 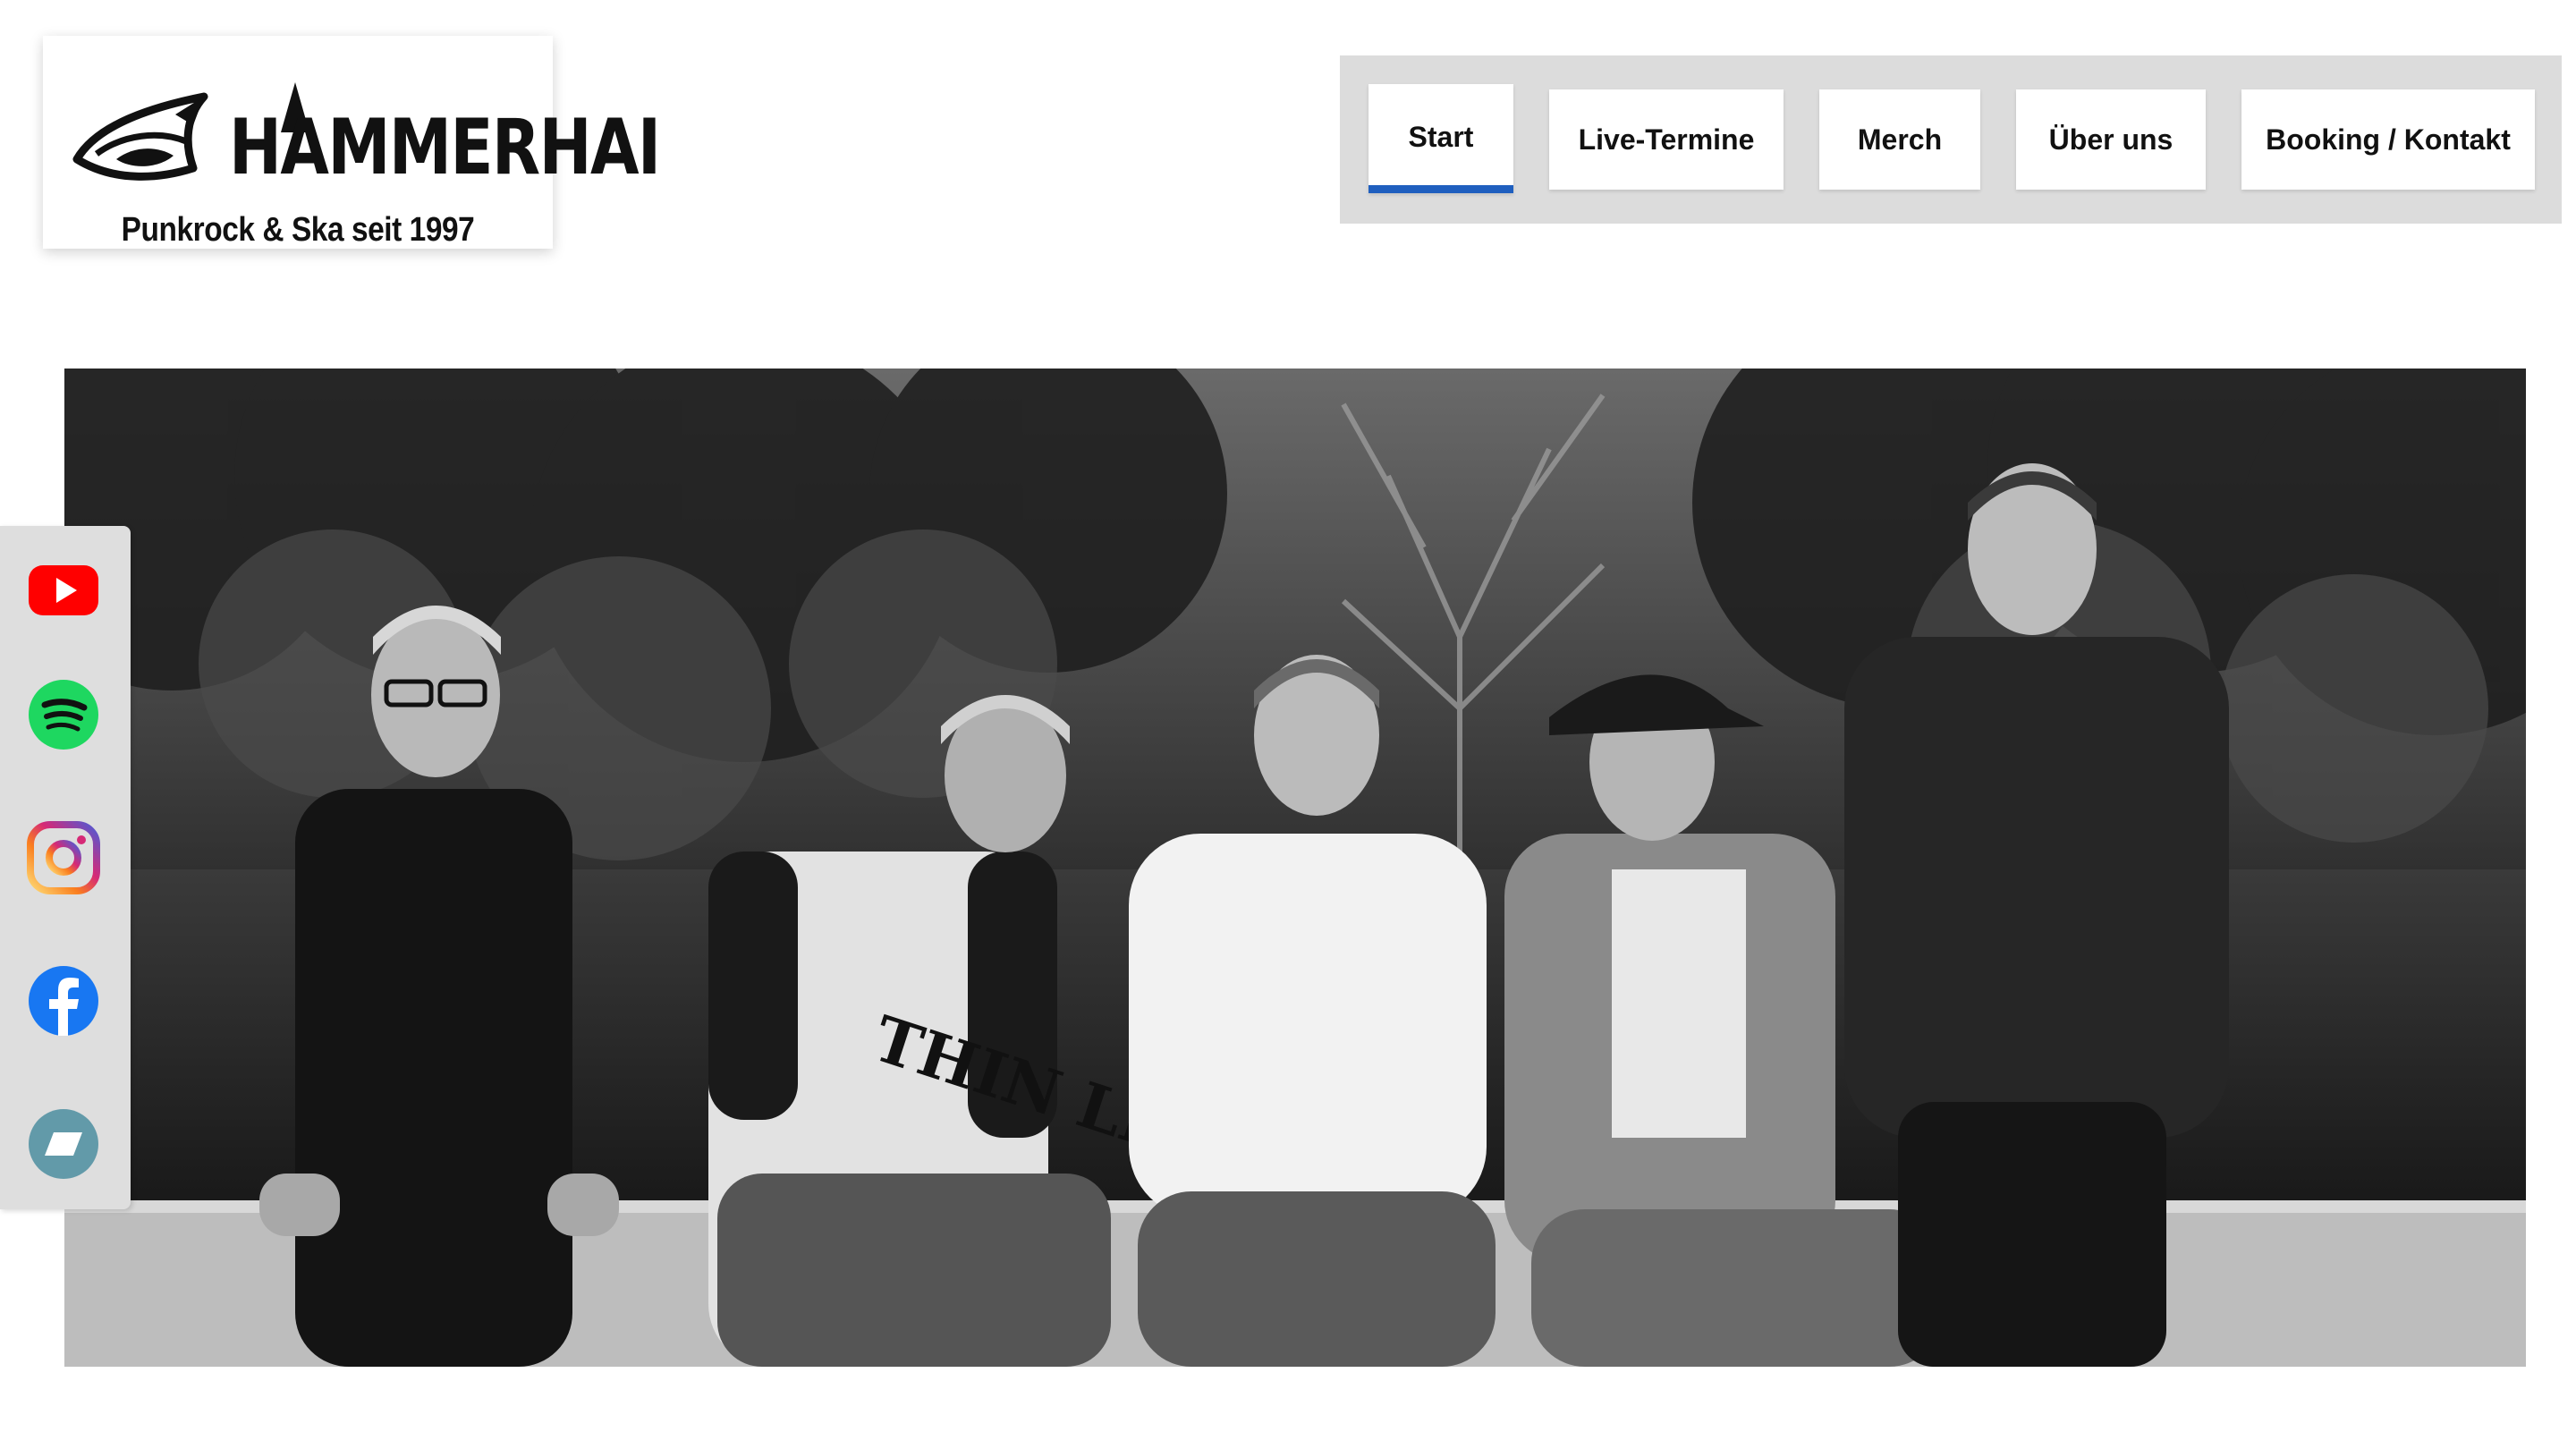 What do you see at coordinates (63, 589) in the screenshot?
I see `youtube-icon` at bounding box center [63, 589].